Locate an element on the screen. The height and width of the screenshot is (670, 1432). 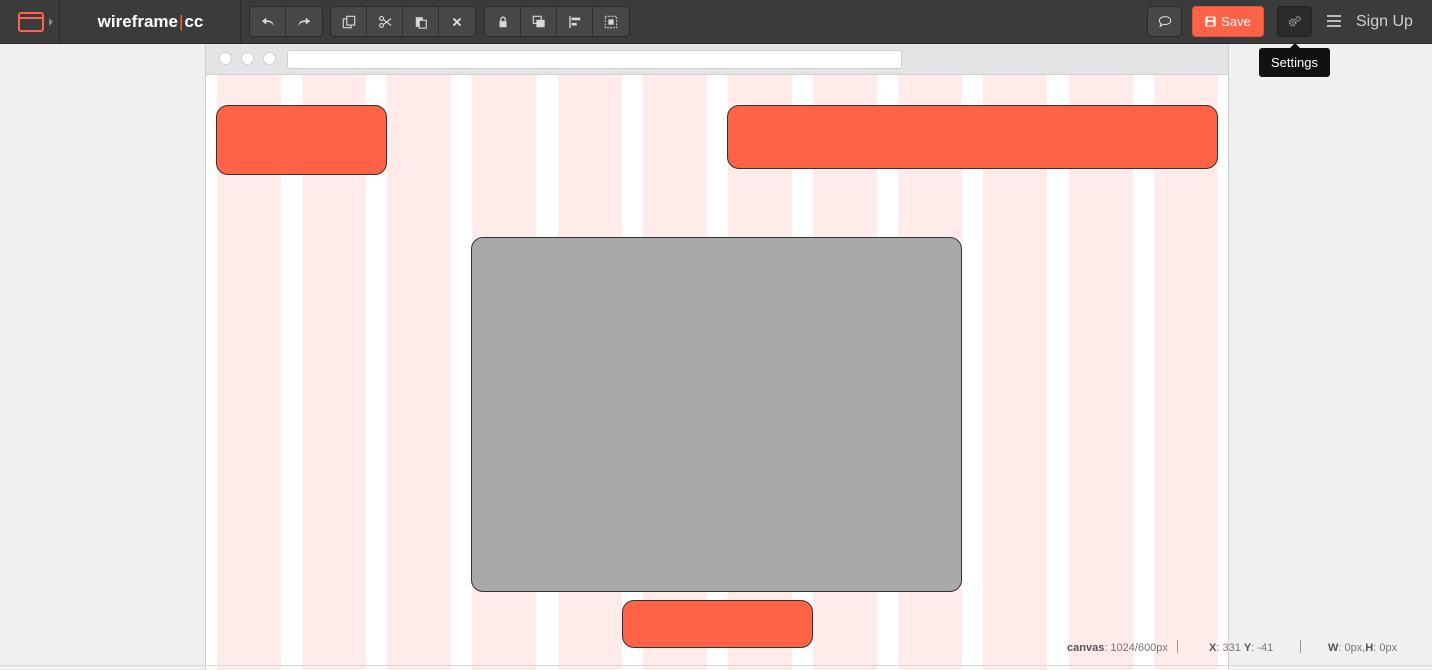
save-button: Save is located at coordinates (1228, 21).